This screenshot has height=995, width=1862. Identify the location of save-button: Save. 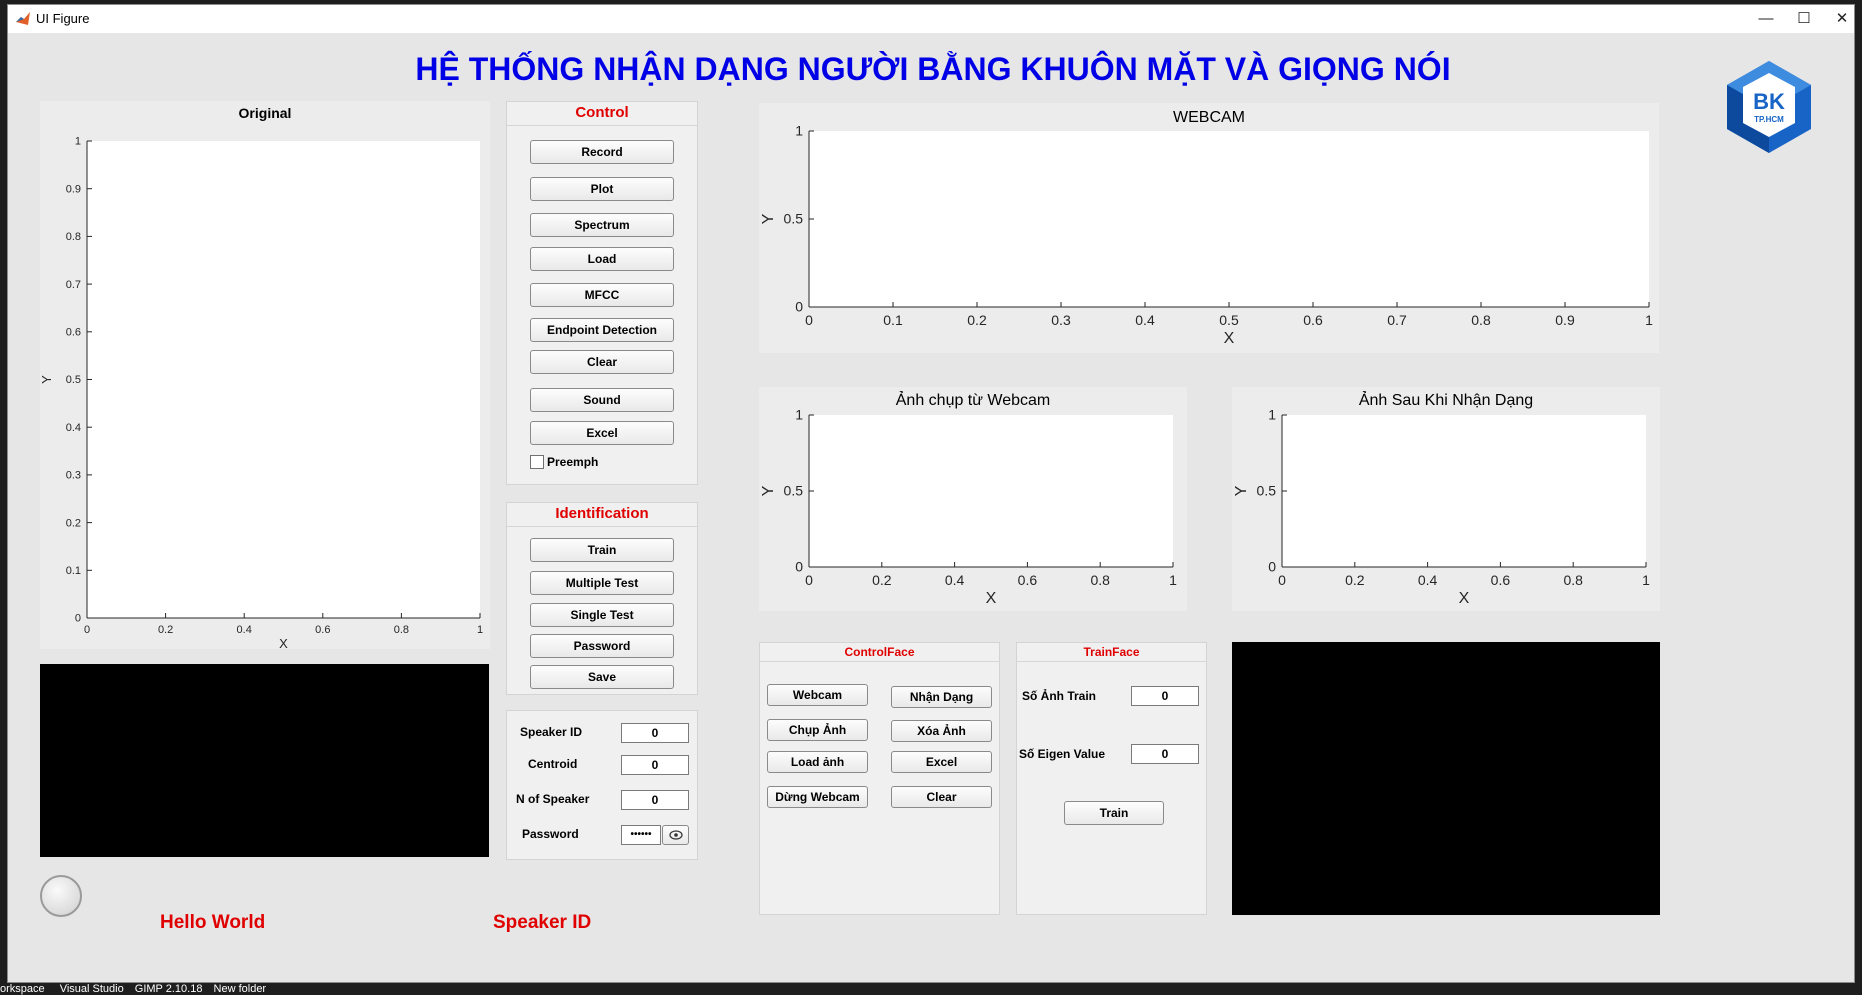
(602, 677).